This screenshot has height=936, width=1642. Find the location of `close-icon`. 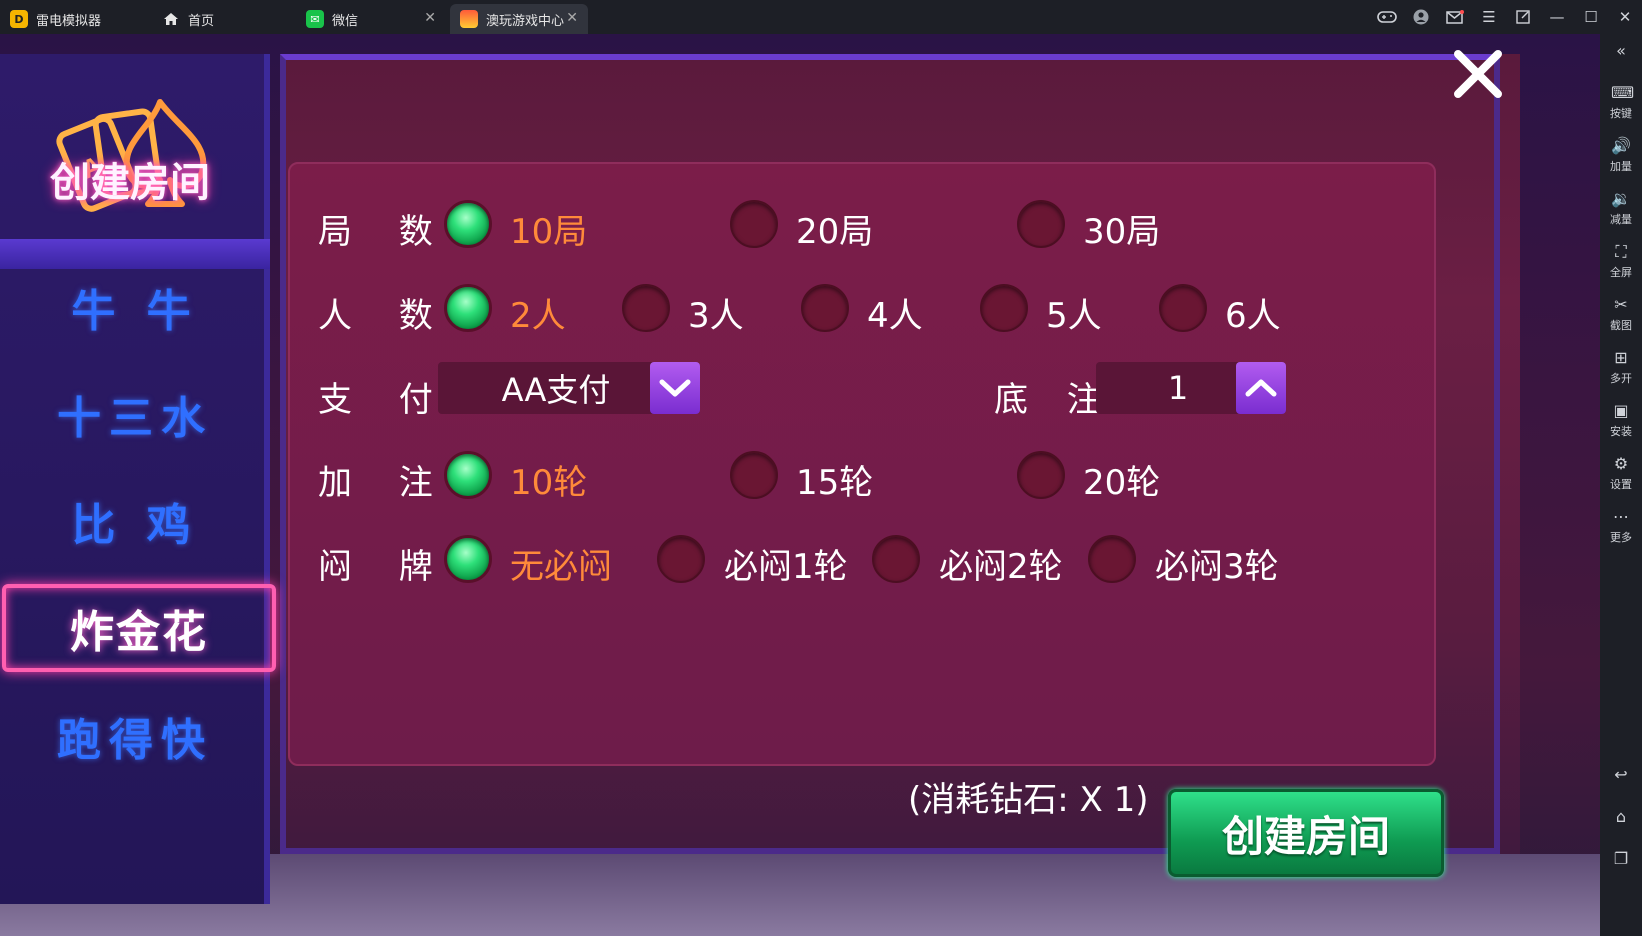

close-icon is located at coordinates (1478, 74).